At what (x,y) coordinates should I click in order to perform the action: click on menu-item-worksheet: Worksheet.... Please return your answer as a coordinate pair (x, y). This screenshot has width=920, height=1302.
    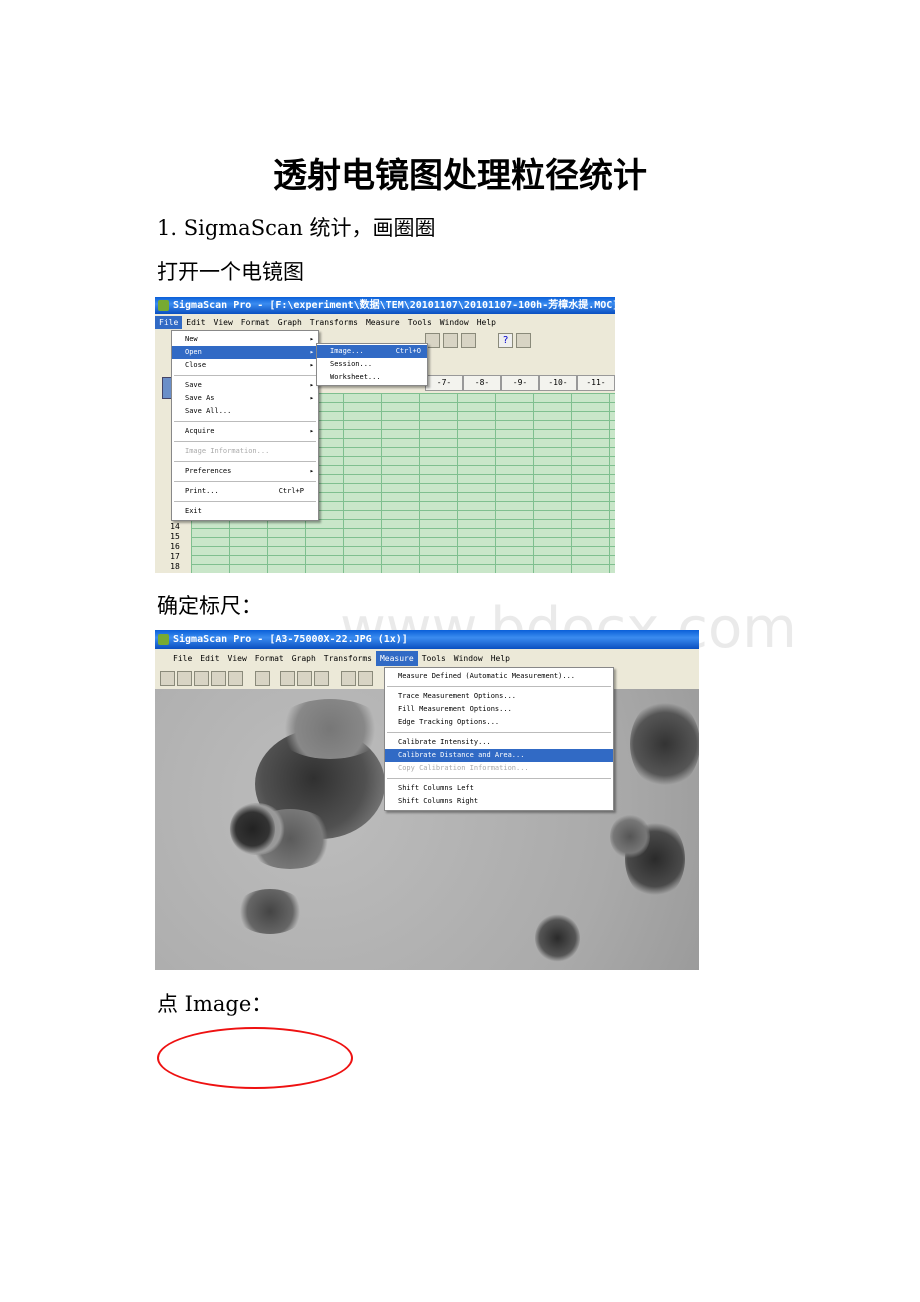
    Looking at the image, I should click on (372, 377).